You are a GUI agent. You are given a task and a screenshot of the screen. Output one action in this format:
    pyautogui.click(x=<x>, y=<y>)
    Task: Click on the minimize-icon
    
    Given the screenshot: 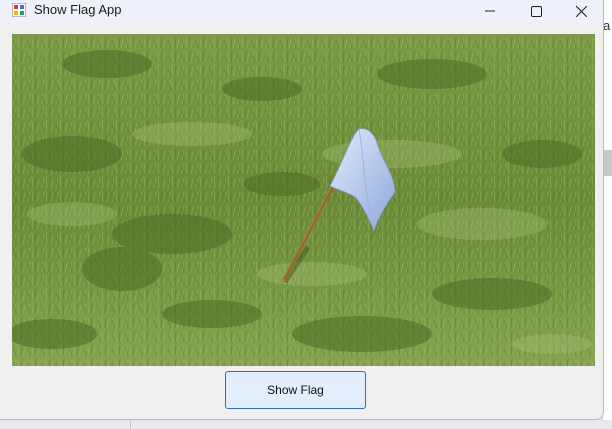 What is the action you would take?
    pyautogui.click(x=490, y=11)
    